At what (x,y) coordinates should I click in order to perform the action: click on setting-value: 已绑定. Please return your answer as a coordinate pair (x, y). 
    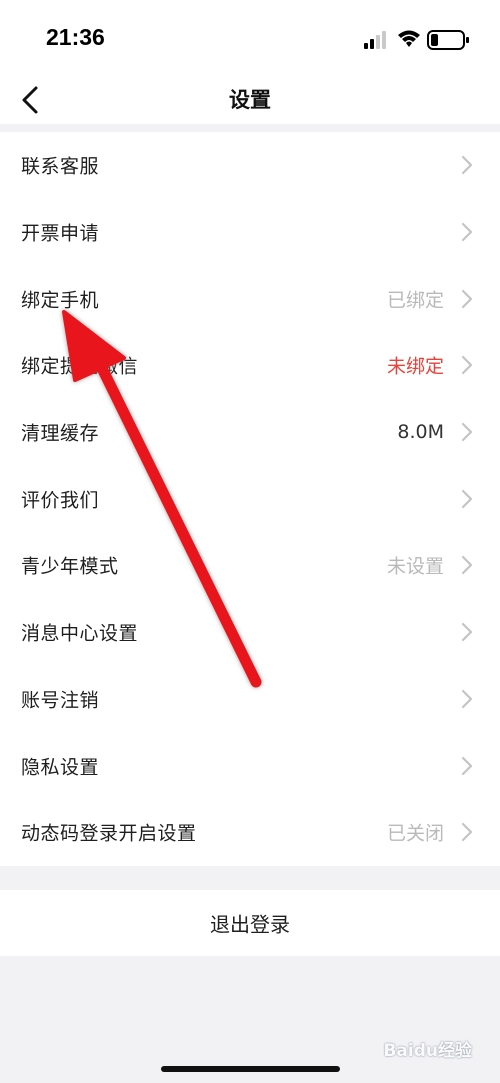
    Looking at the image, I should click on (415, 300).